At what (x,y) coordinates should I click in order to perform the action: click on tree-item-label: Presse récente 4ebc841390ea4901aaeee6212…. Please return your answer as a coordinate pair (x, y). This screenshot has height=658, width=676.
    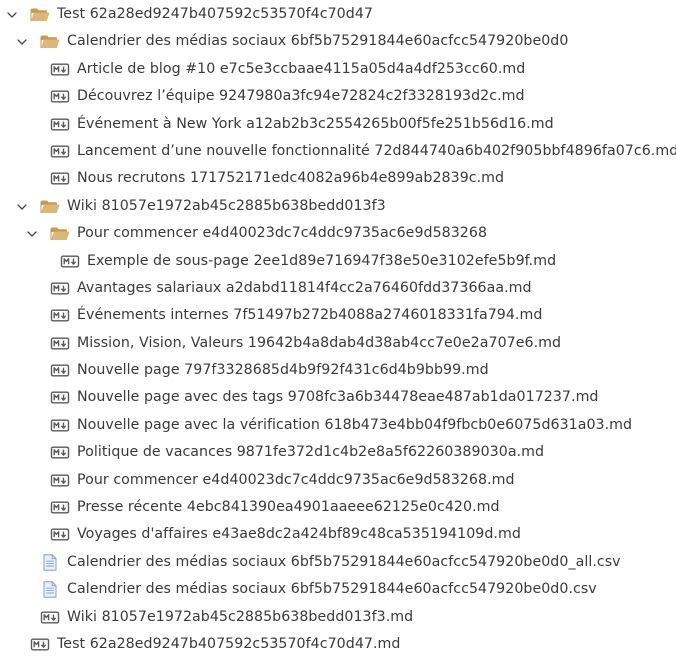
    Looking at the image, I should click on (288, 507).